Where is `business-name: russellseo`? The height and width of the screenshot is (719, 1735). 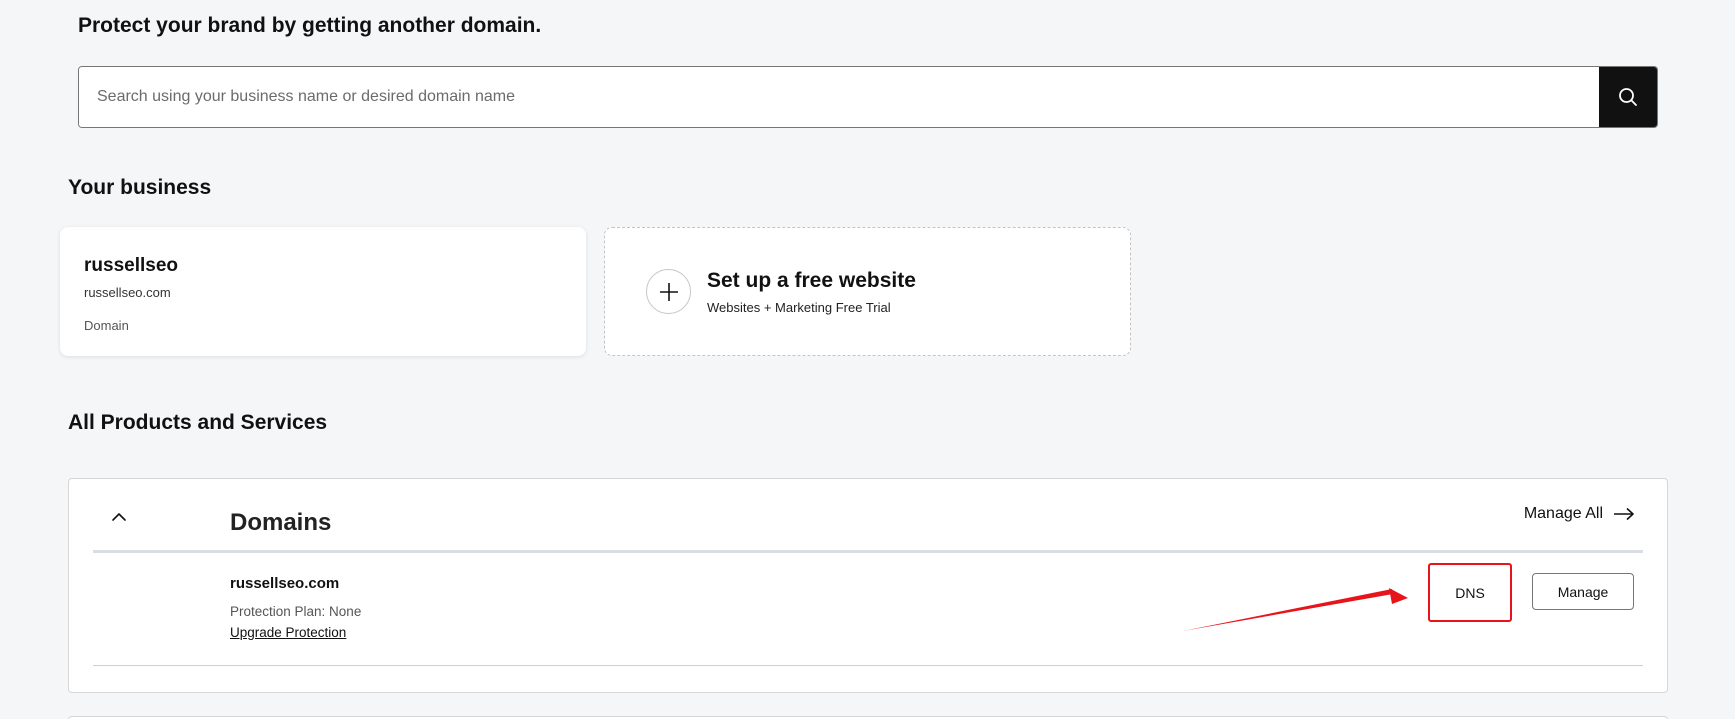
business-name: russellseo is located at coordinates (131, 265).